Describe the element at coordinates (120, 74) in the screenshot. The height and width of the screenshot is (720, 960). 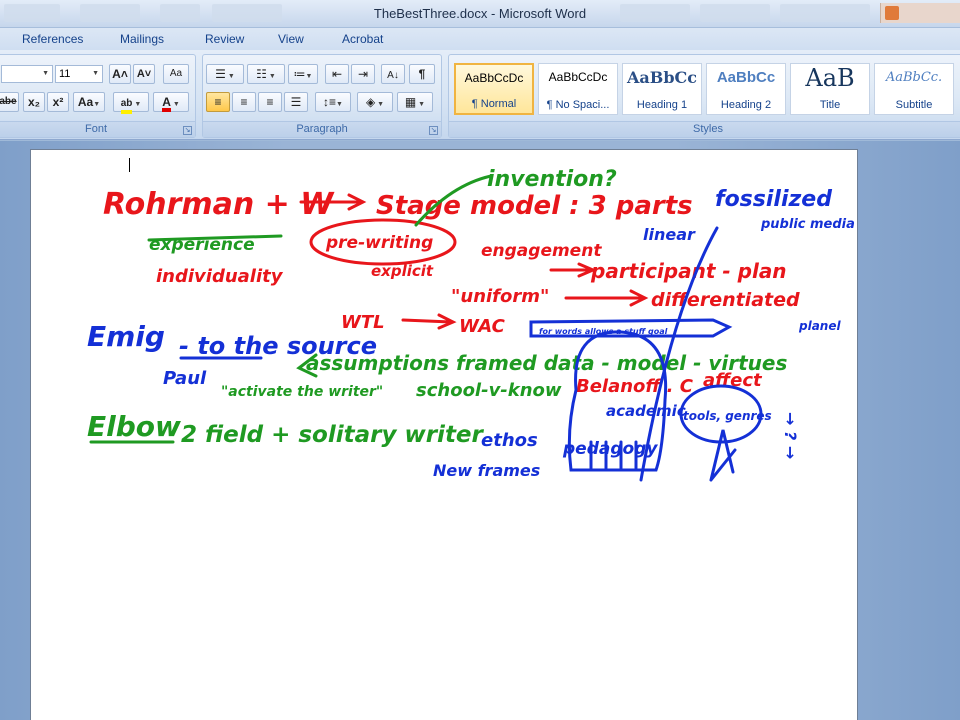
I see `grow-font-button: A˄` at that location.